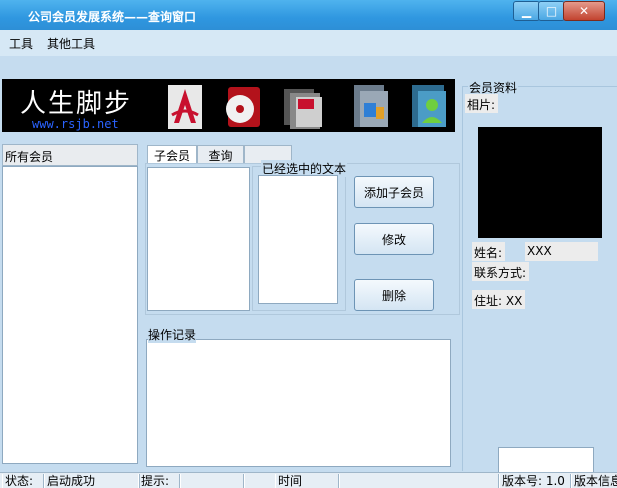 The image size is (617, 488). What do you see at coordinates (489, 251) in the screenshot?
I see `name-label: 姓名:` at bounding box center [489, 251].